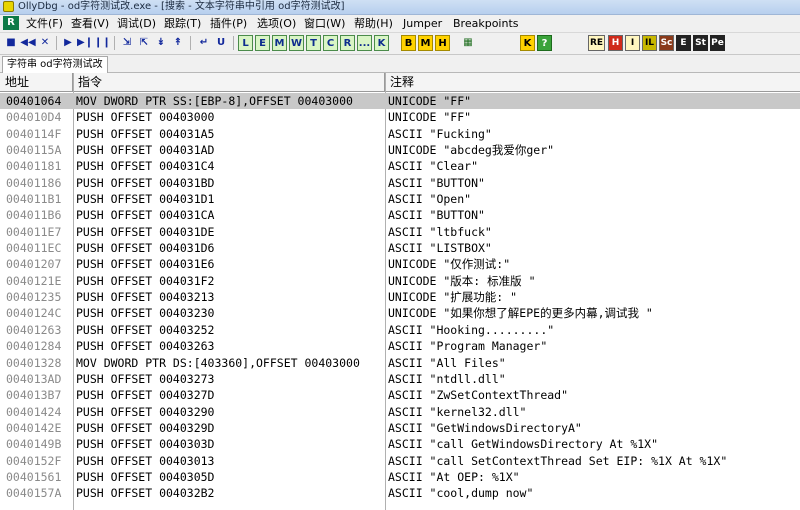 The image size is (800, 510). Describe the element at coordinates (440, 248) in the screenshot. I see `comment-cell: ASCII "LISTBOX"` at that location.